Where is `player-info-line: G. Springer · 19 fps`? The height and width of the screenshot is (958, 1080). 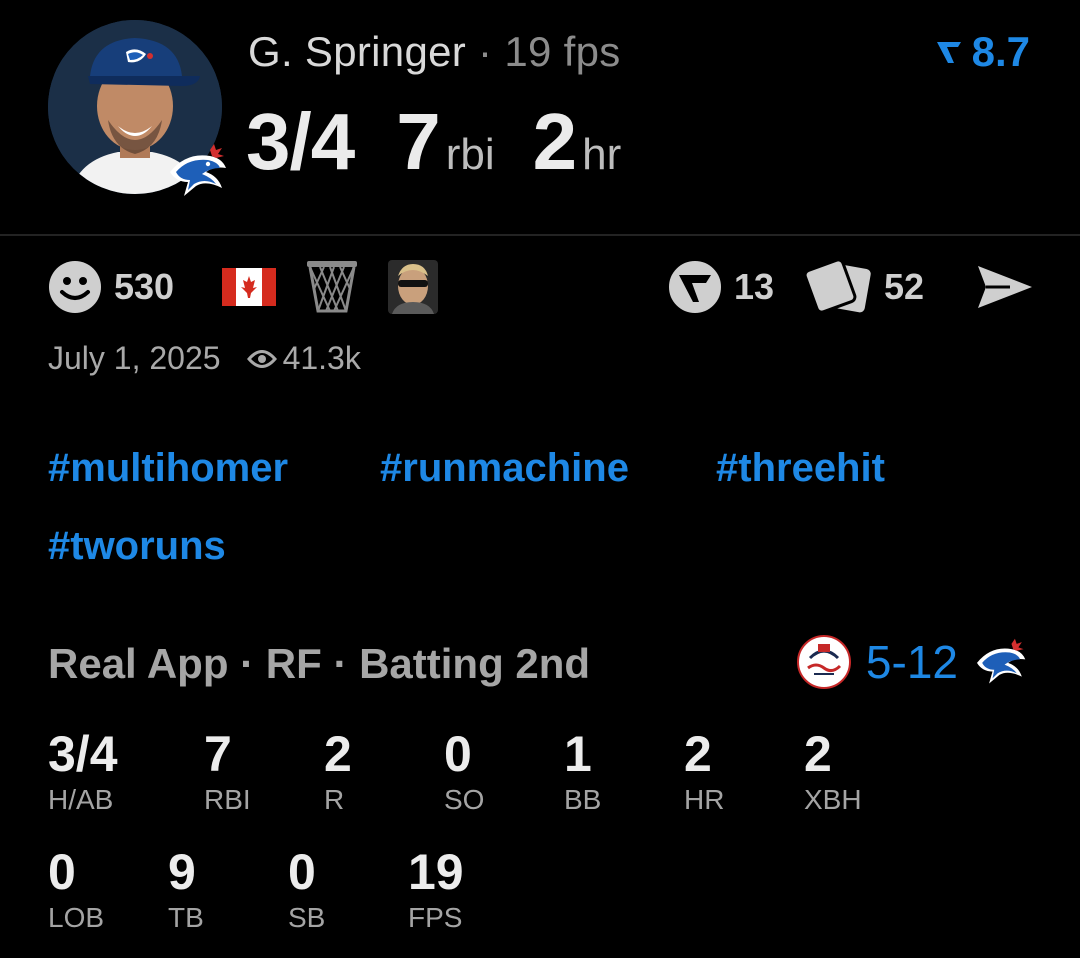
player-info-line: G. Springer · 19 fps is located at coordinates (434, 52).